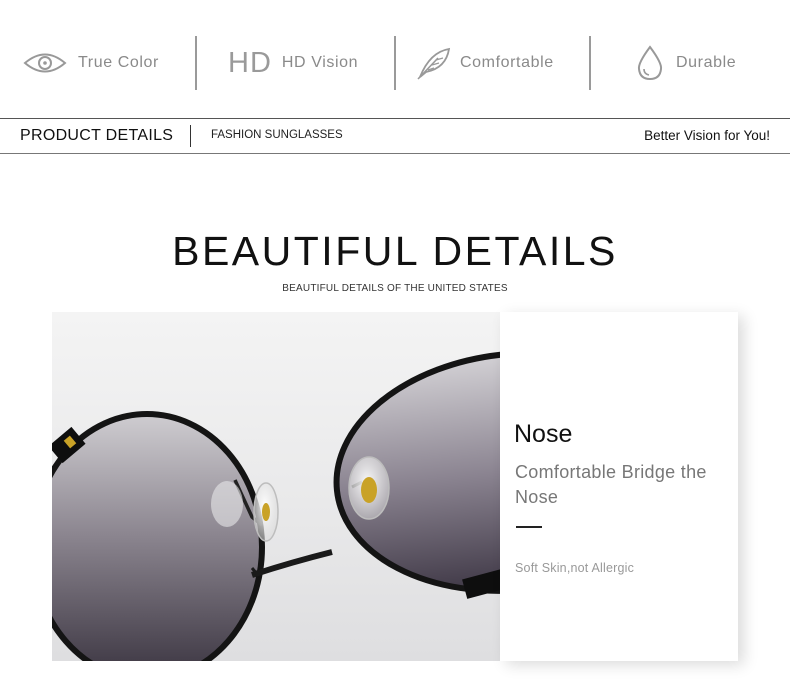 This screenshot has height=694, width=790. I want to click on feature-true-color: True Color, so click(90, 63).